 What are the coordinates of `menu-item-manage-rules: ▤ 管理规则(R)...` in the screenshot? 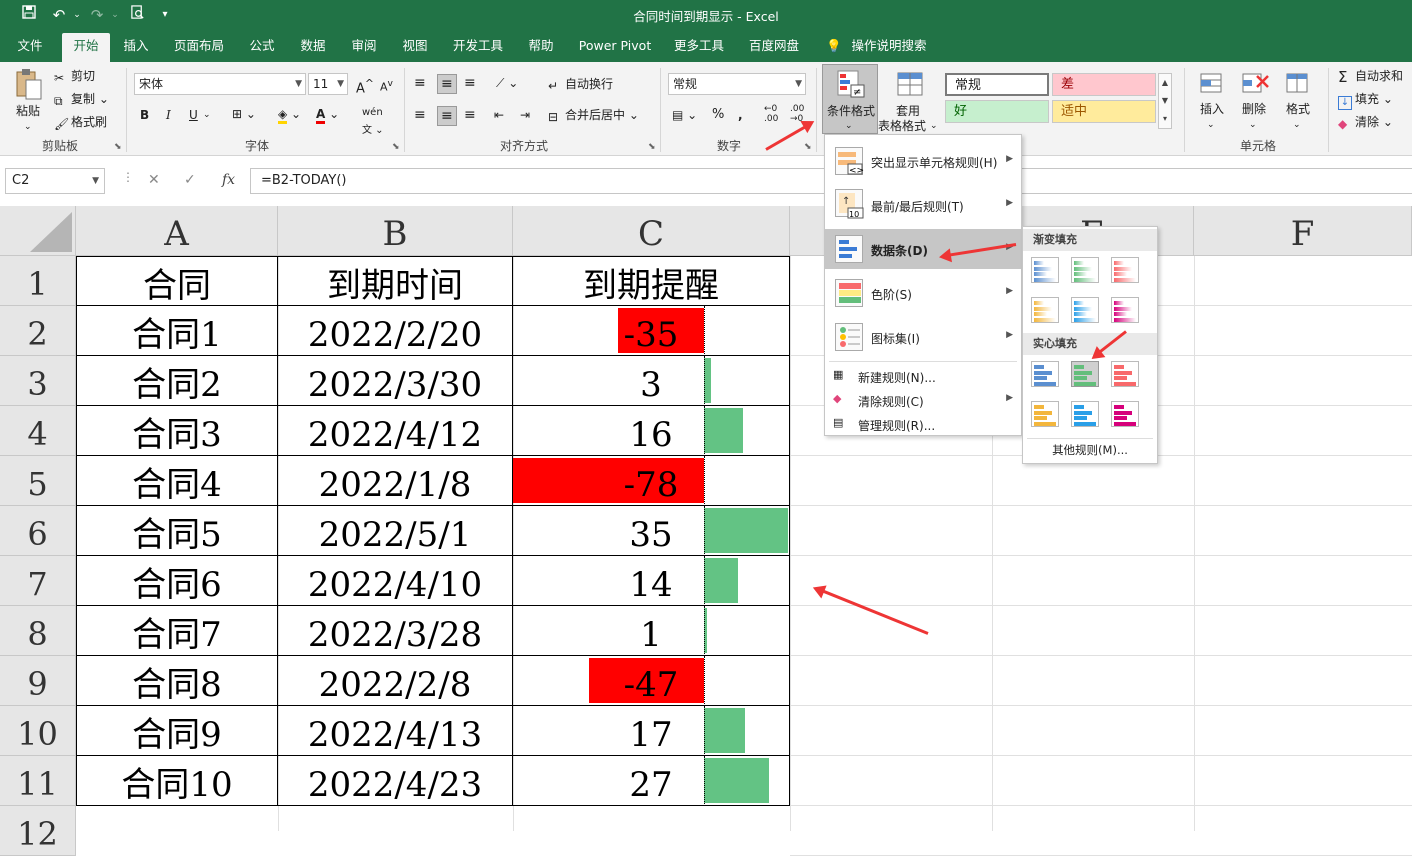 It's located at (923, 424).